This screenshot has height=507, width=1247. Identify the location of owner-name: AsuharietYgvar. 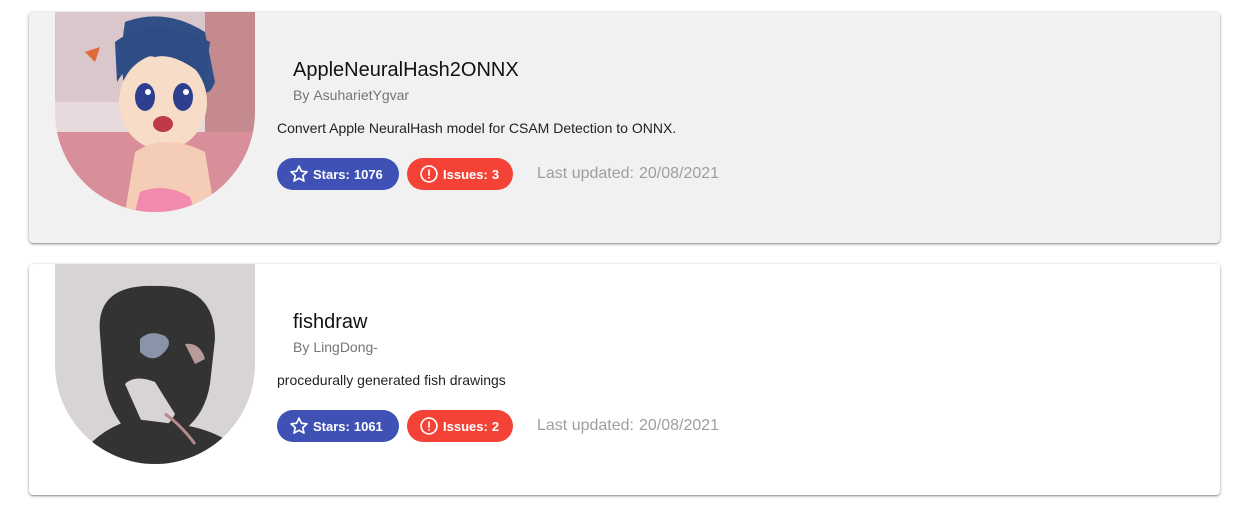
(361, 95).